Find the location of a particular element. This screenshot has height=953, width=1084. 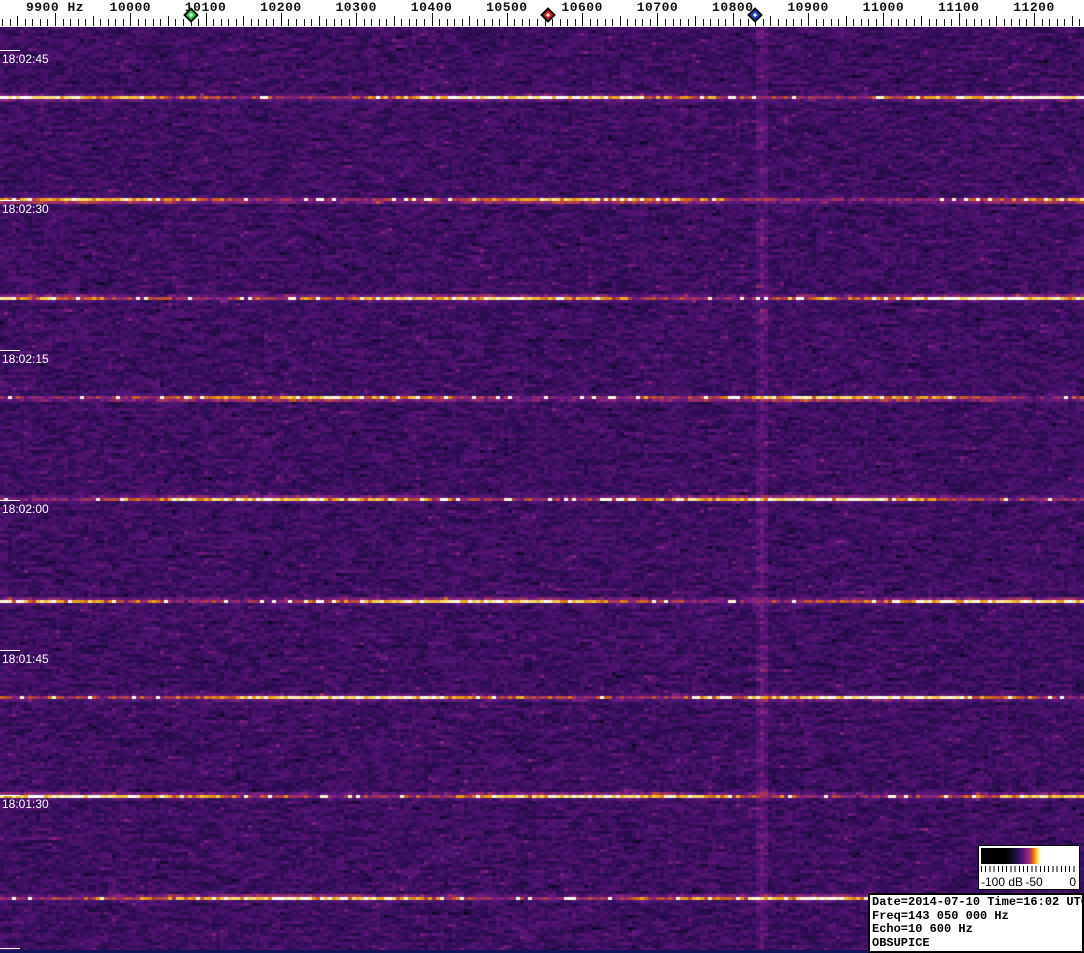

freq-axis-label: 10600 is located at coordinates (582, 7).